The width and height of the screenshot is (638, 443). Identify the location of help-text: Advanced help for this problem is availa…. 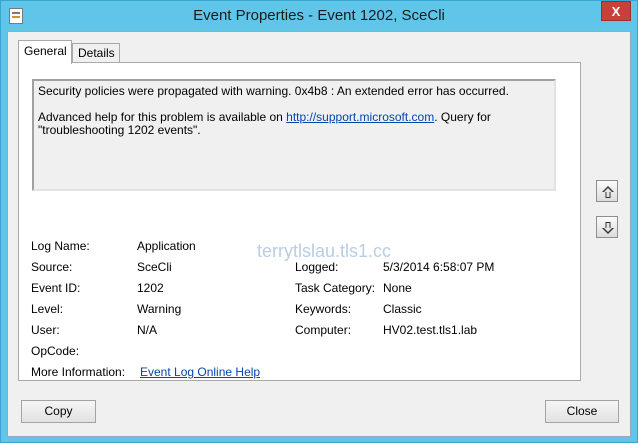
(294, 124).